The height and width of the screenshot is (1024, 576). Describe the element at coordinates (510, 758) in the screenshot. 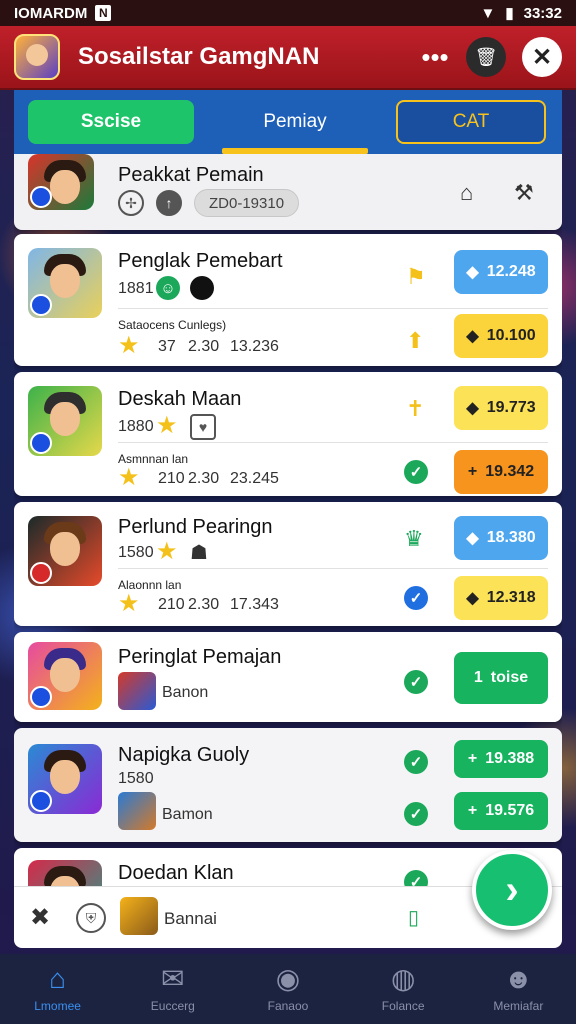

I see `pill-value: 19.388` at that location.